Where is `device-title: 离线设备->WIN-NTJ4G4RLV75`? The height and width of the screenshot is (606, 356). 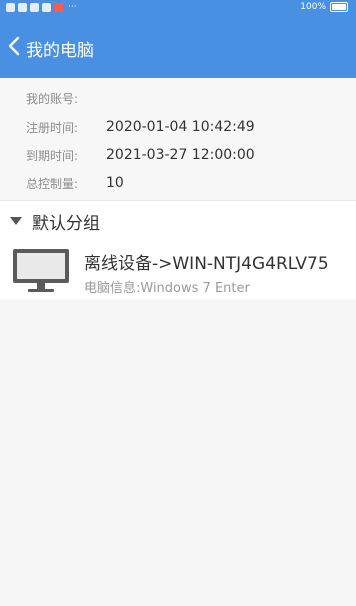
device-title: 离线设备->WIN-NTJ4G4RLV75 is located at coordinates (206, 264).